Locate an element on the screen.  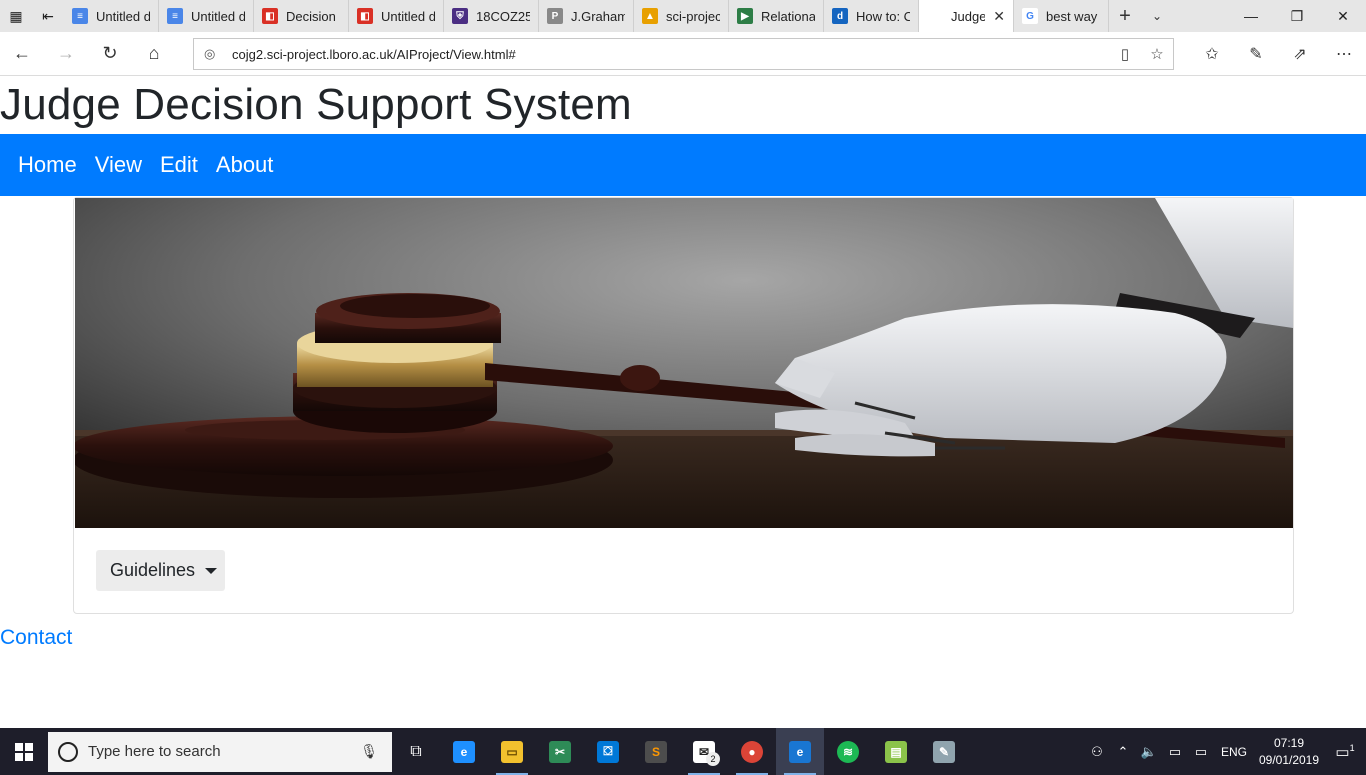
internet-explorer-icon: e is located at coordinates (464, 751).